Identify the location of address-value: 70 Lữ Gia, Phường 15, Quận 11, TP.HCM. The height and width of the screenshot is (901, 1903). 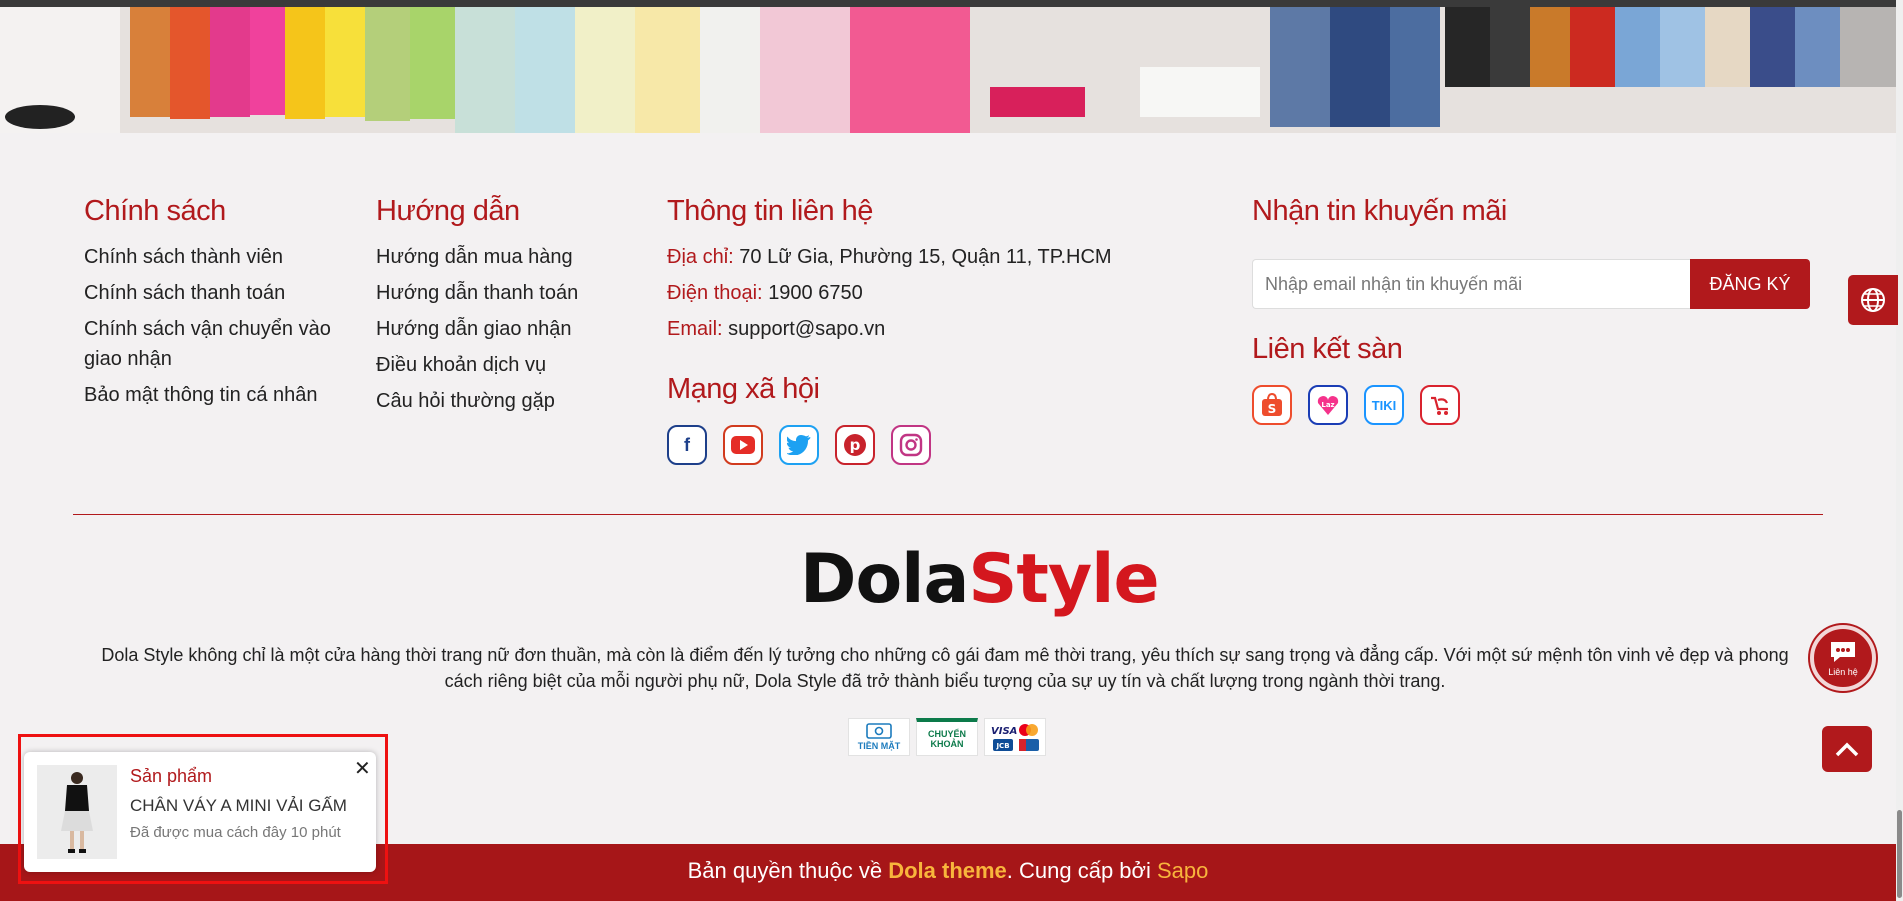
(925, 257).